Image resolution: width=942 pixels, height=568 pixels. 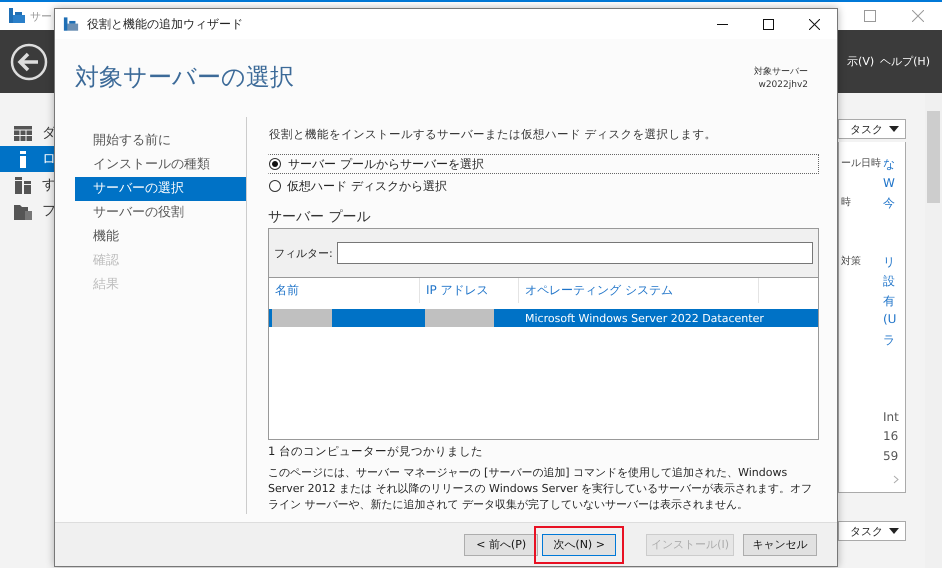 What do you see at coordinates (846, 203) in the screenshot?
I see `property-label: 時` at bounding box center [846, 203].